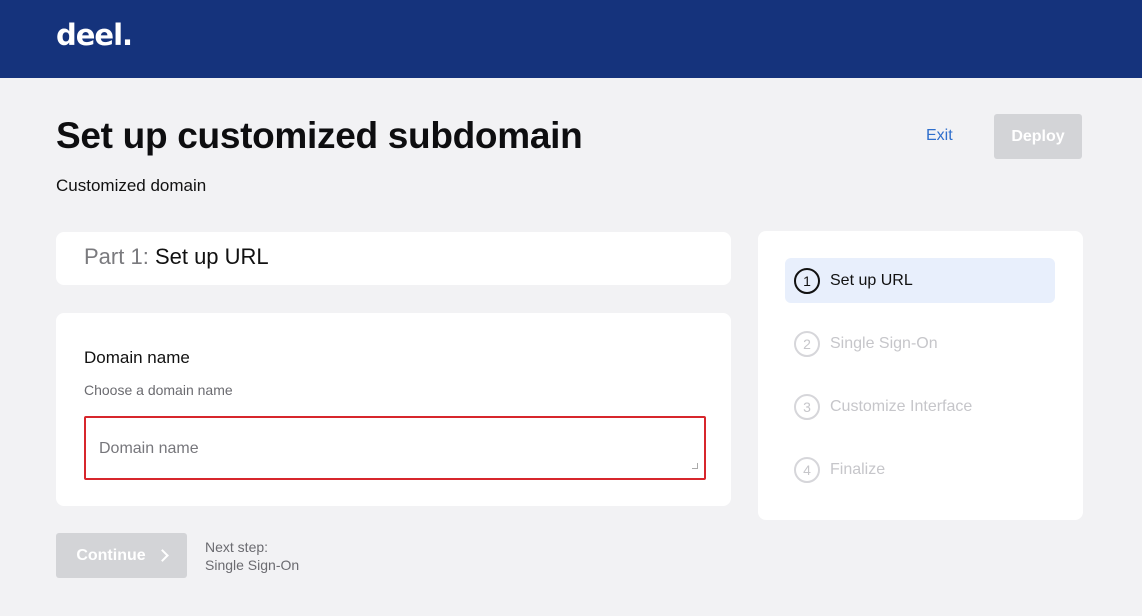 This screenshot has height=616, width=1142. I want to click on continue-button: Continue, so click(121, 555).